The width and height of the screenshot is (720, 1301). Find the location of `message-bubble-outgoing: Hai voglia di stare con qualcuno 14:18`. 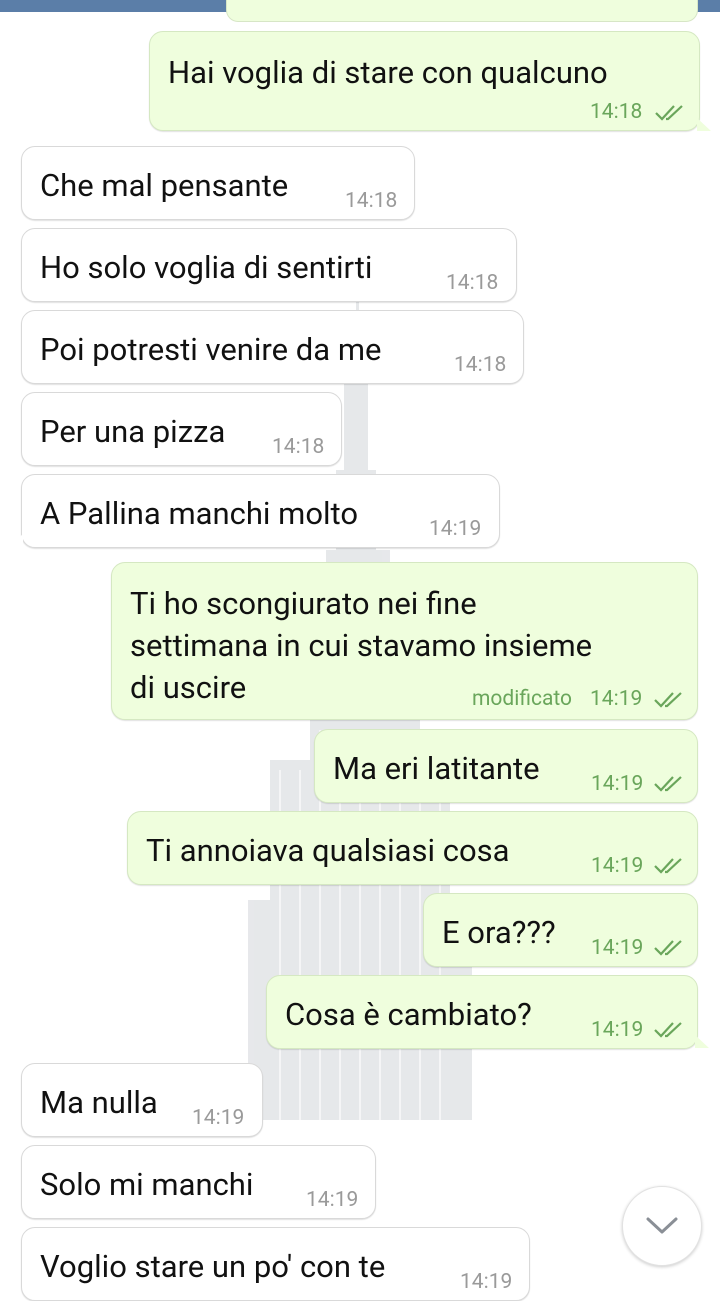

message-bubble-outgoing: Hai voglia di stare con qualcuno 14:18 is located at coordinates (424, 81).